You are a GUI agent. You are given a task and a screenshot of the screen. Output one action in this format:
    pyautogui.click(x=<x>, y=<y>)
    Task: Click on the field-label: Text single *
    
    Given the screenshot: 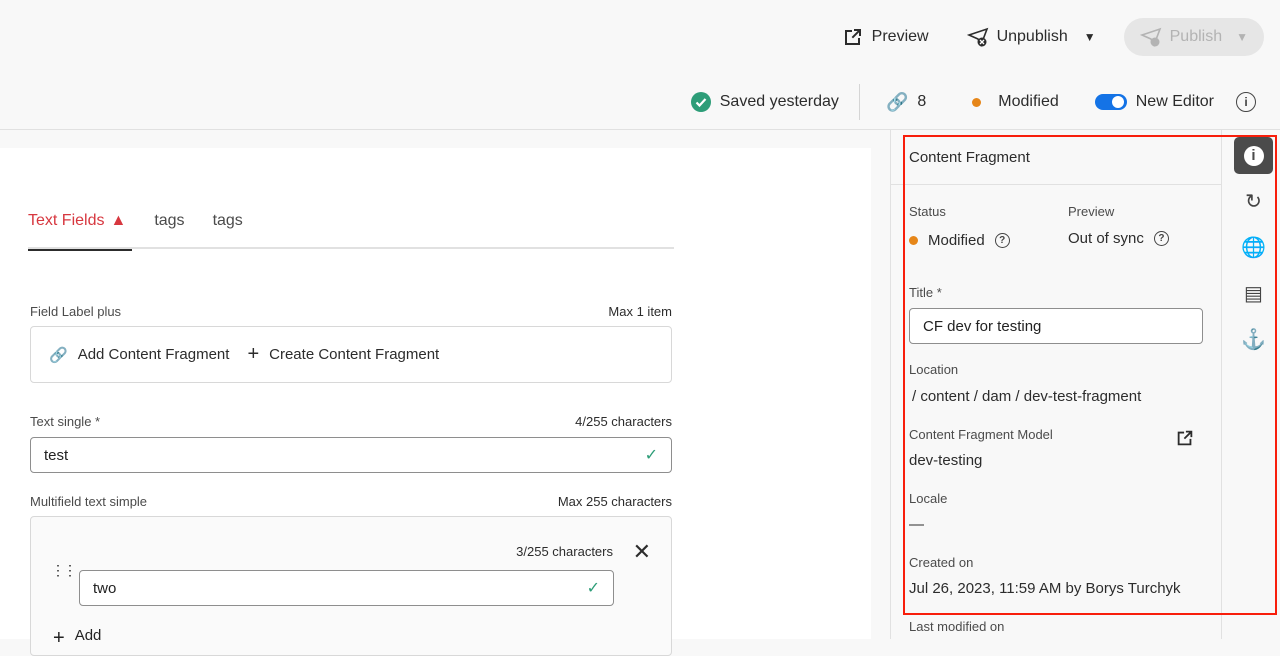 What is the action you would take?
    pyautogui.click(x=65, y=421)
    